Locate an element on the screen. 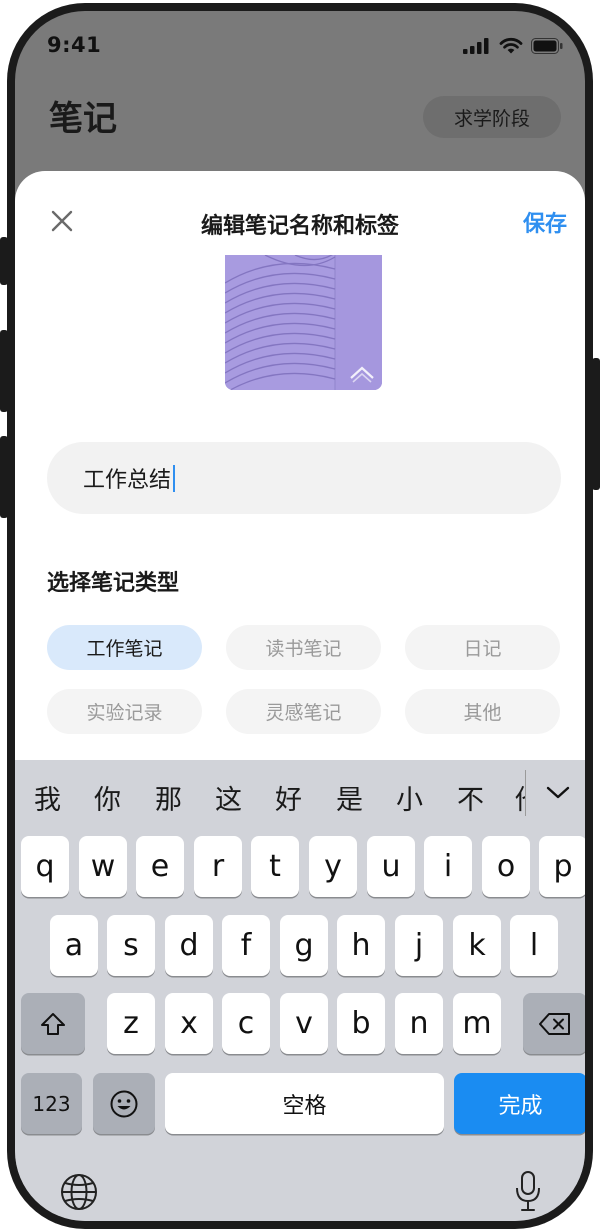 This screenshot has width=600, height=1232. key-v: v is located at coordinates (304, 1023).